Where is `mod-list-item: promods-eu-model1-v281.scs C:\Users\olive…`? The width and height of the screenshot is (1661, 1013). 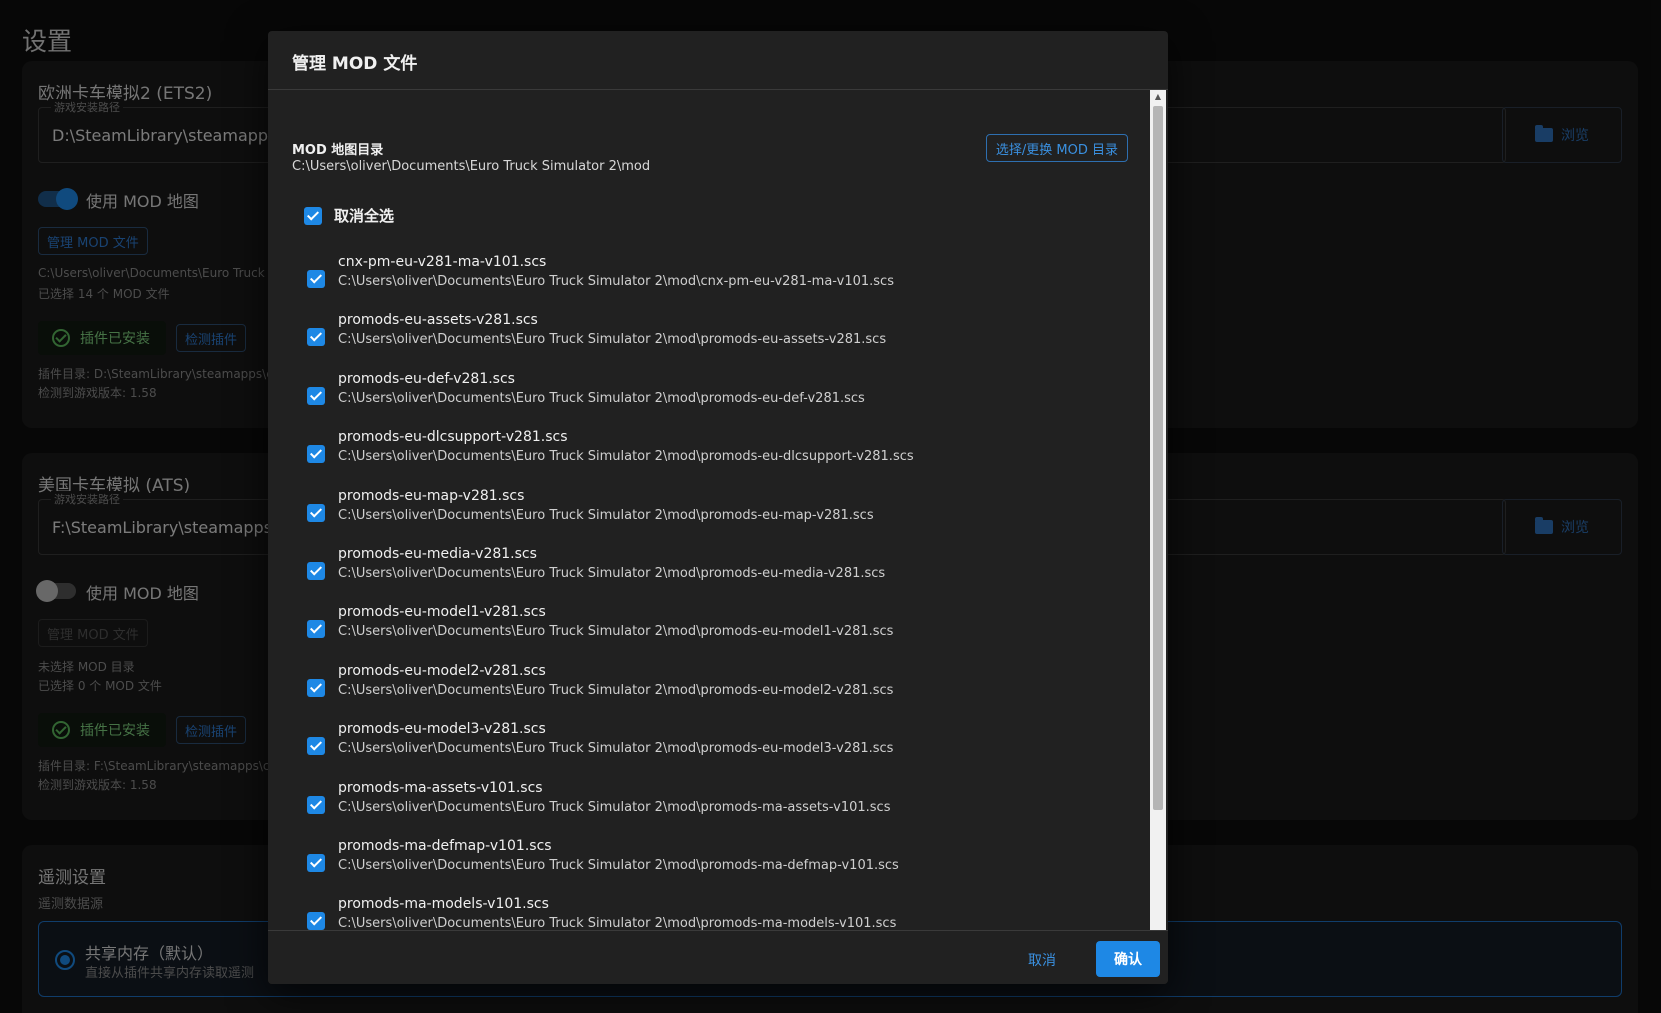
mod-list-item: promods-eu-model1-v281.scs C:\Users\olive… is located at coordinates (708, 634).